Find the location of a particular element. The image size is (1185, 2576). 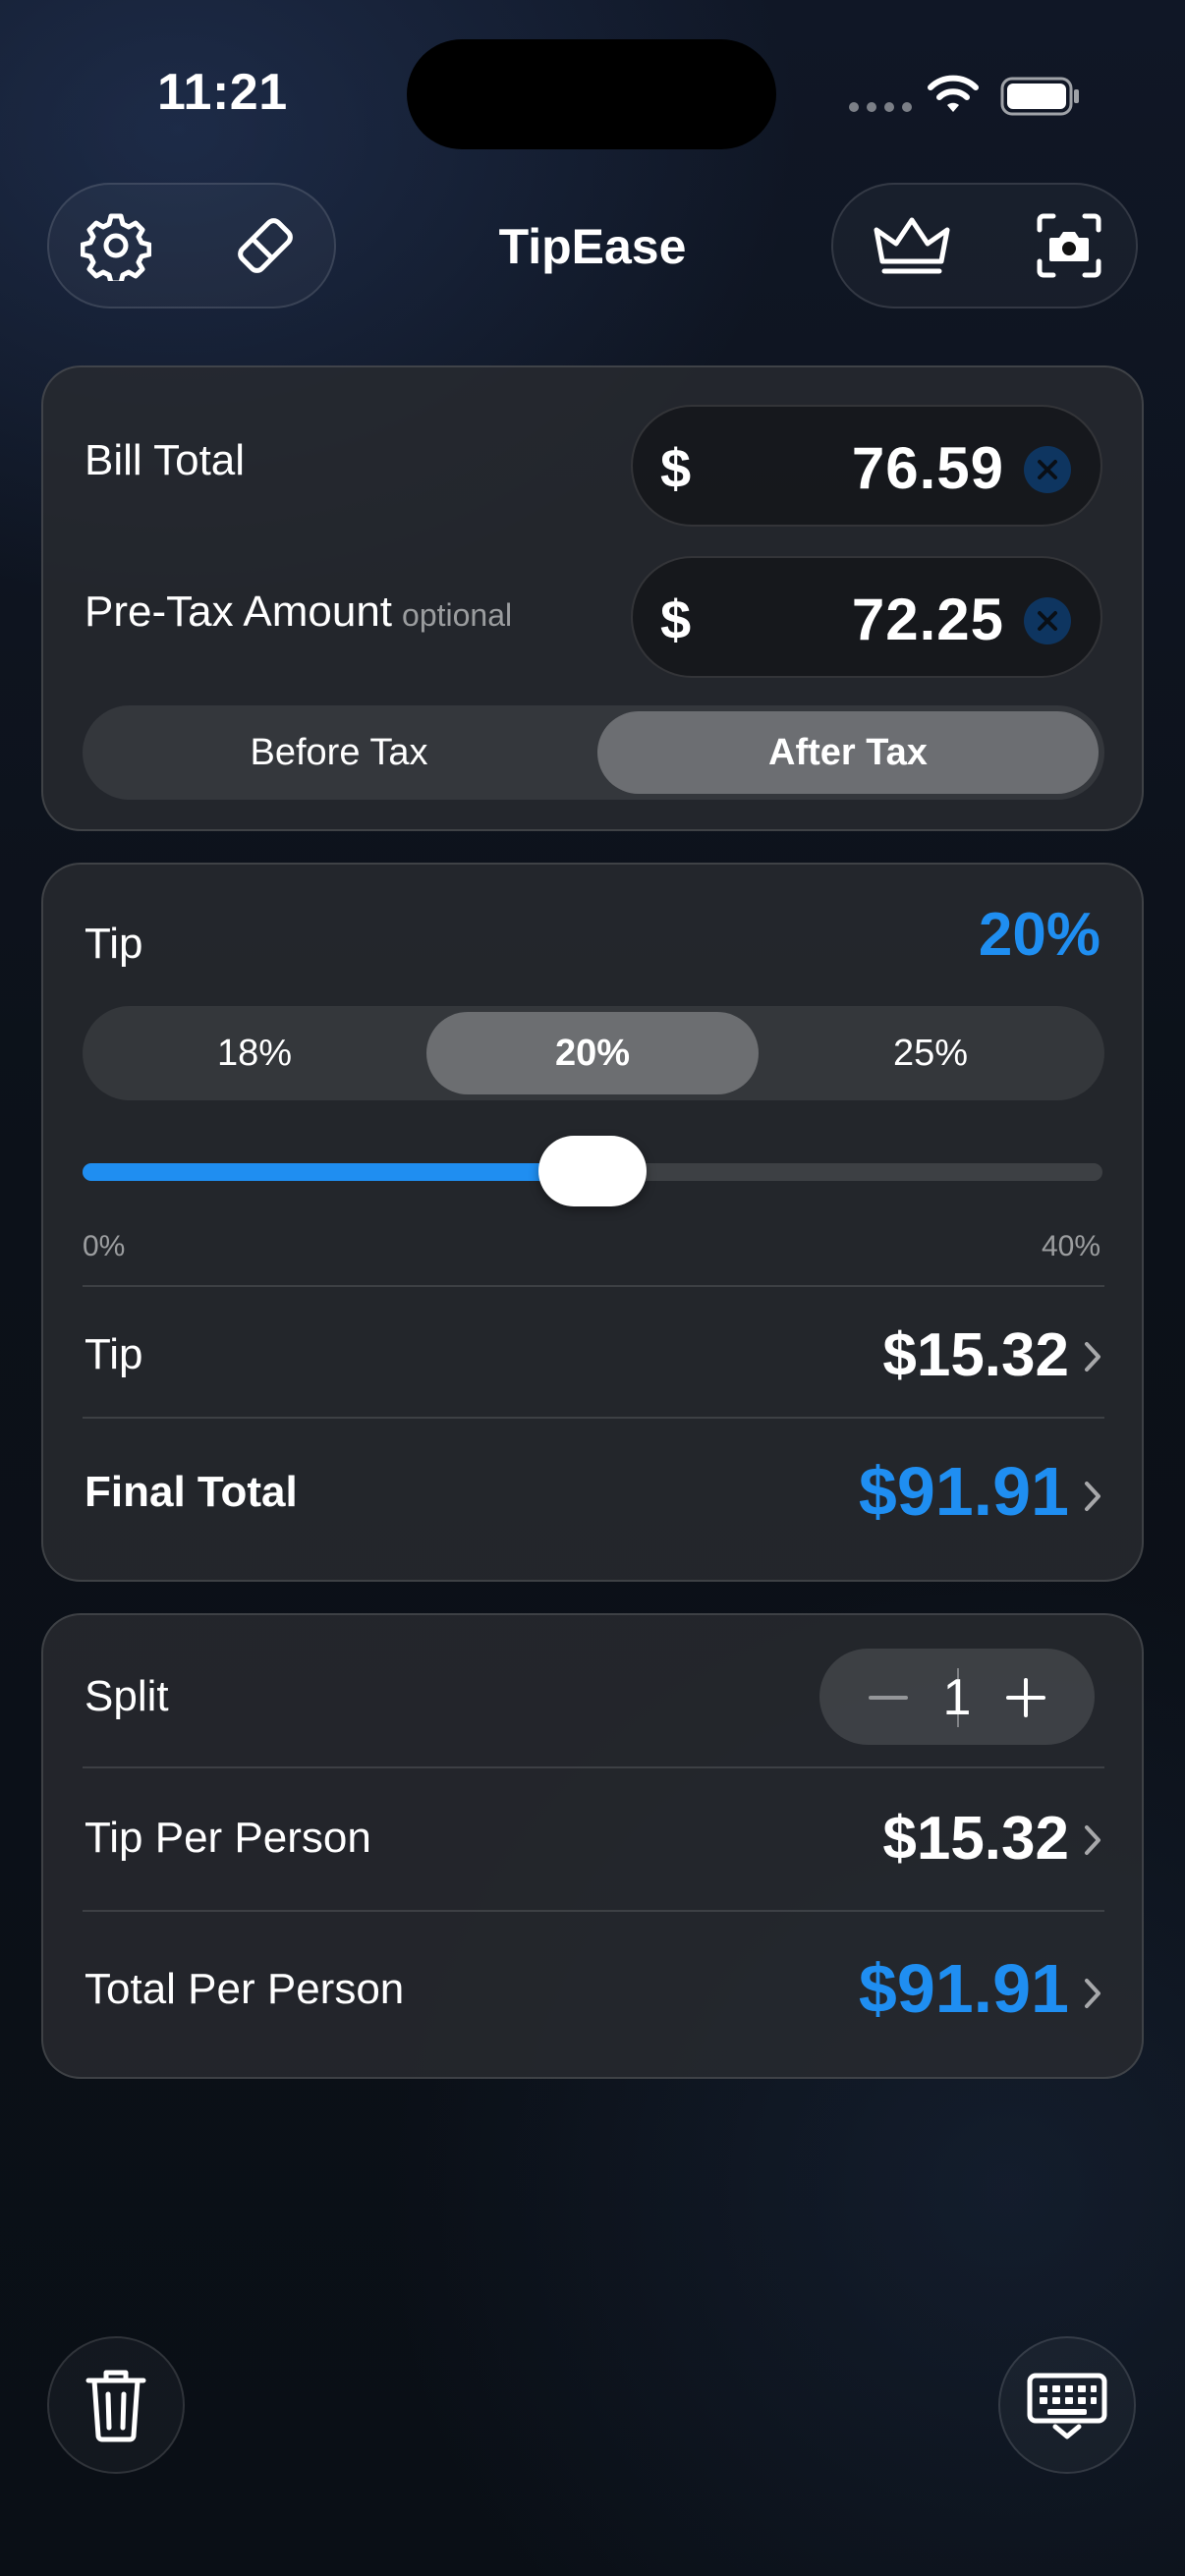

split-decrement-button is located at coordinates (889, 1697).